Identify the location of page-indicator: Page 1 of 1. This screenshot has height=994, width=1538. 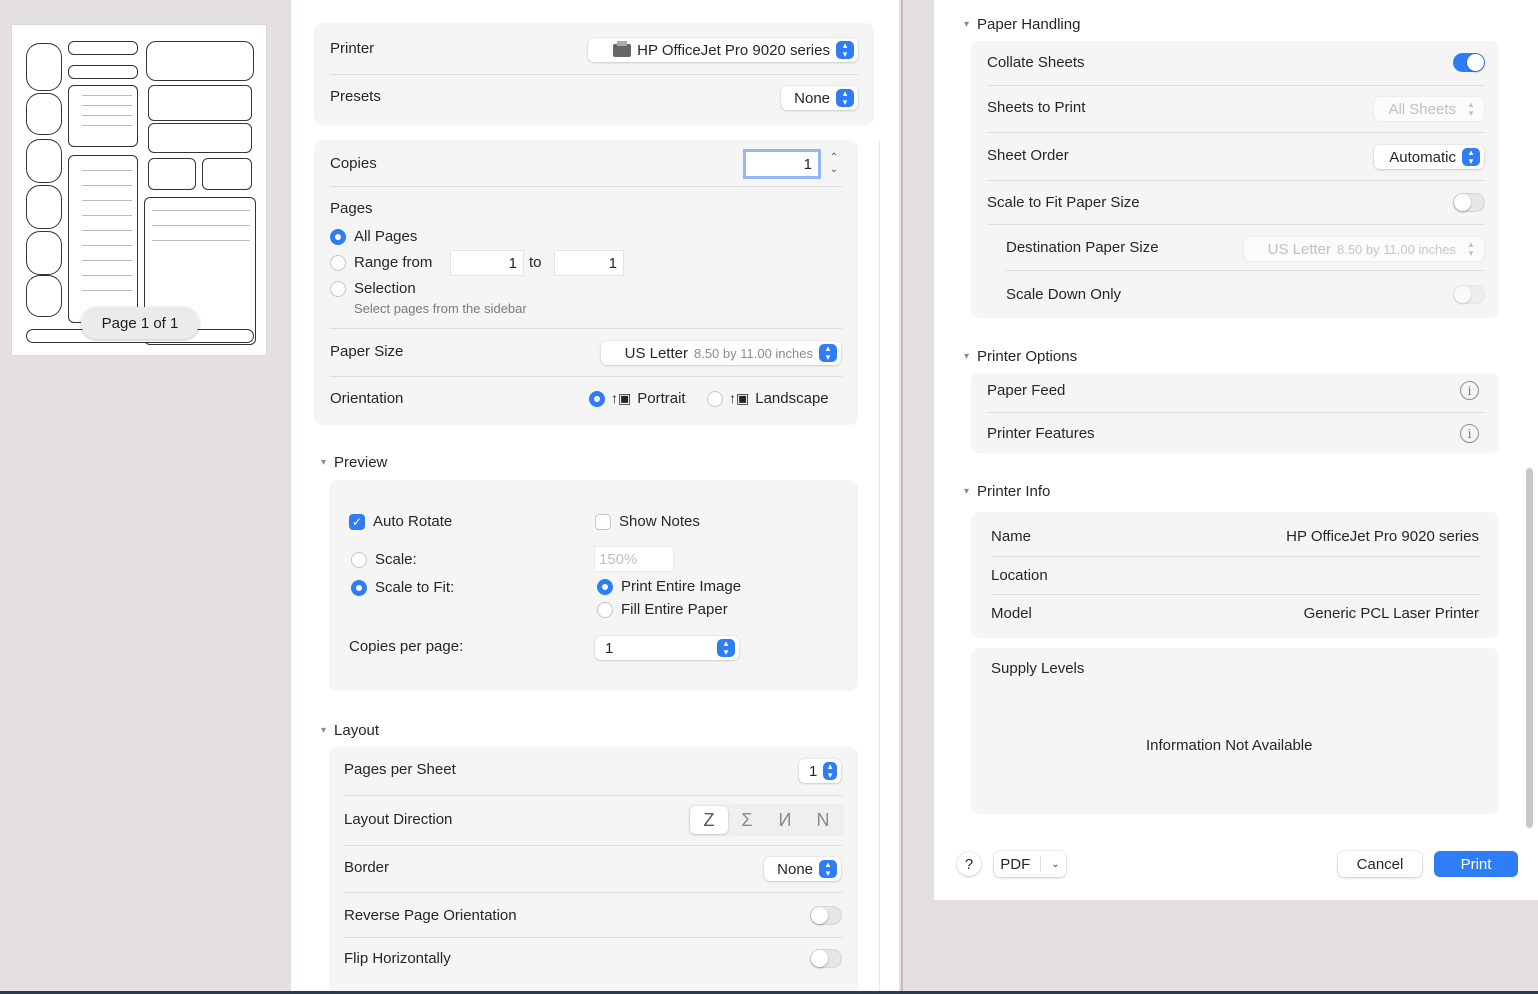
(140, 323).